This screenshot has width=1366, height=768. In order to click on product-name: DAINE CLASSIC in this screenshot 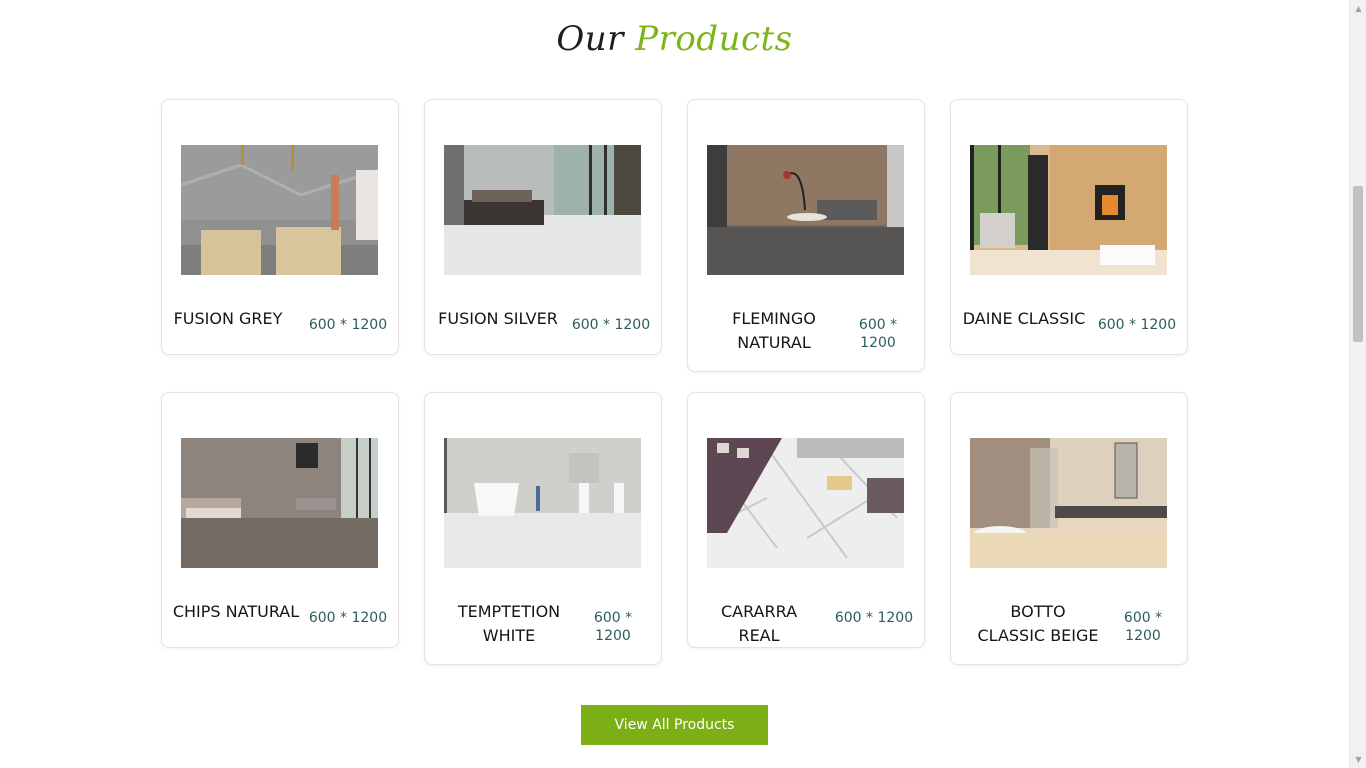, I will do `click(1024, 319)`.